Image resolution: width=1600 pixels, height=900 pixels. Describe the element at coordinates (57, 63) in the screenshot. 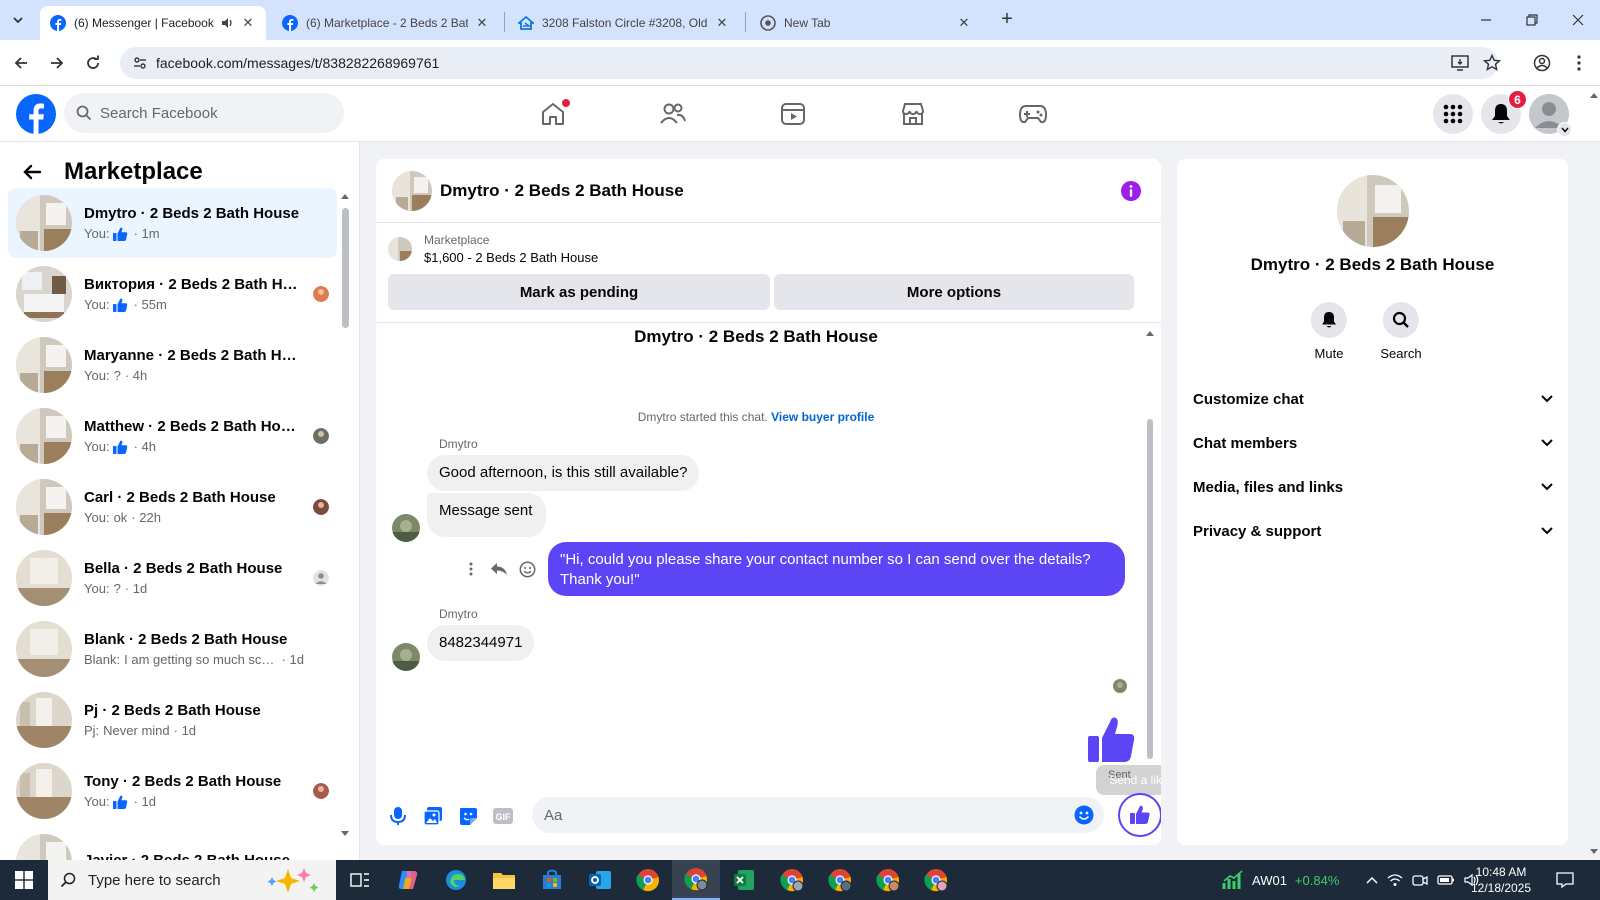

I see `forward-arrow-icon` at that location.